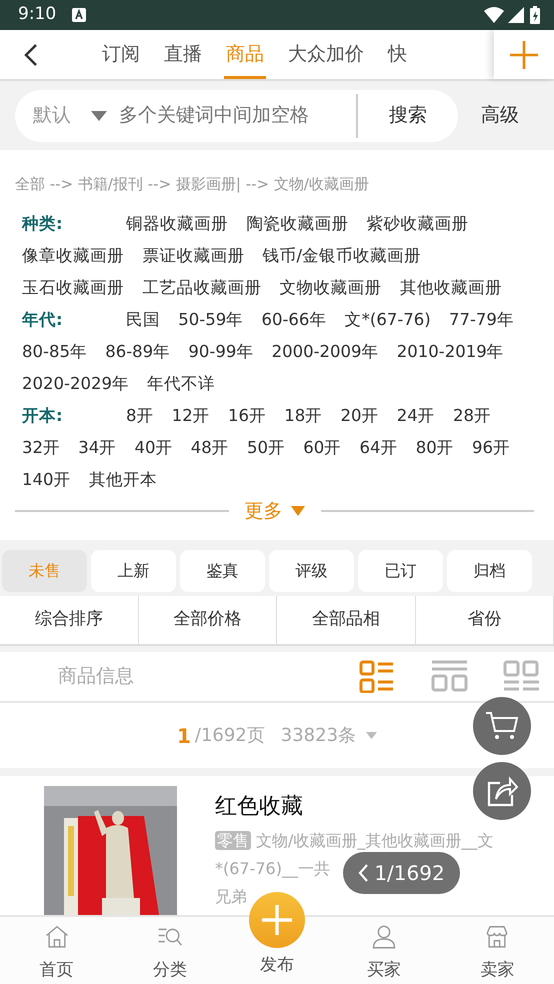  Describe the element at coordinates (502, 726) in the screenshot. I see `cart-icon` at that location.